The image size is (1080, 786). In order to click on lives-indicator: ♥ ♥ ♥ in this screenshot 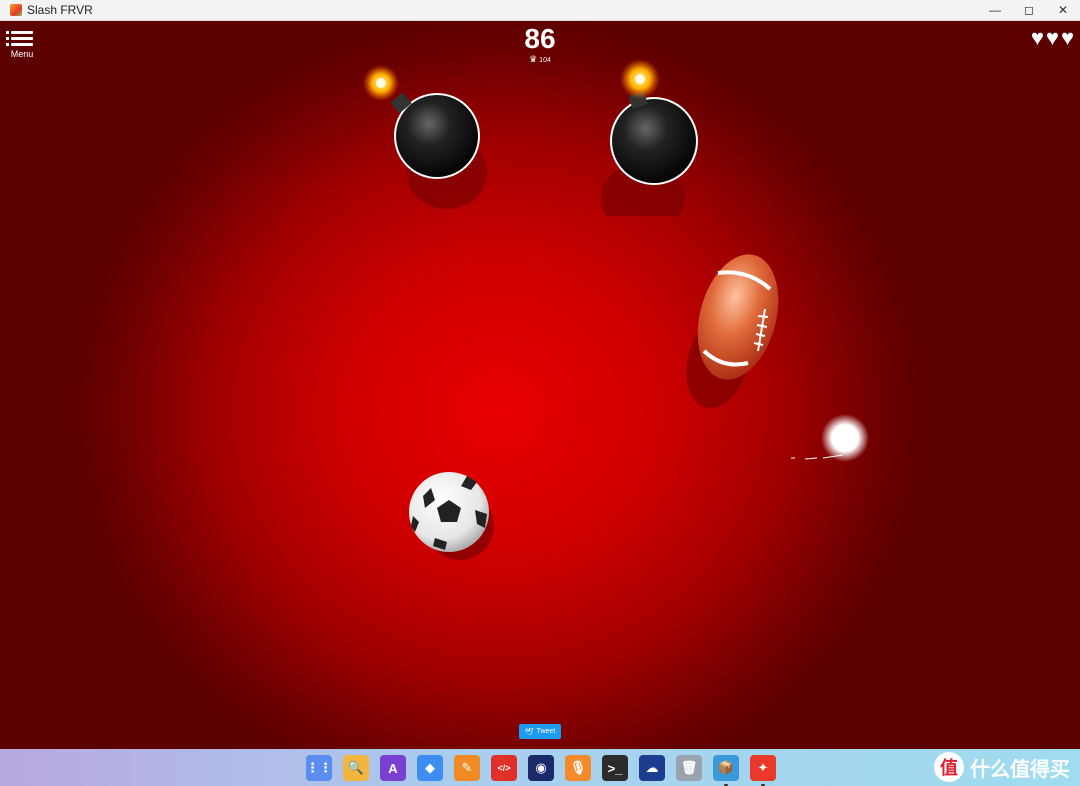, I will do `click(1052, 38)`.